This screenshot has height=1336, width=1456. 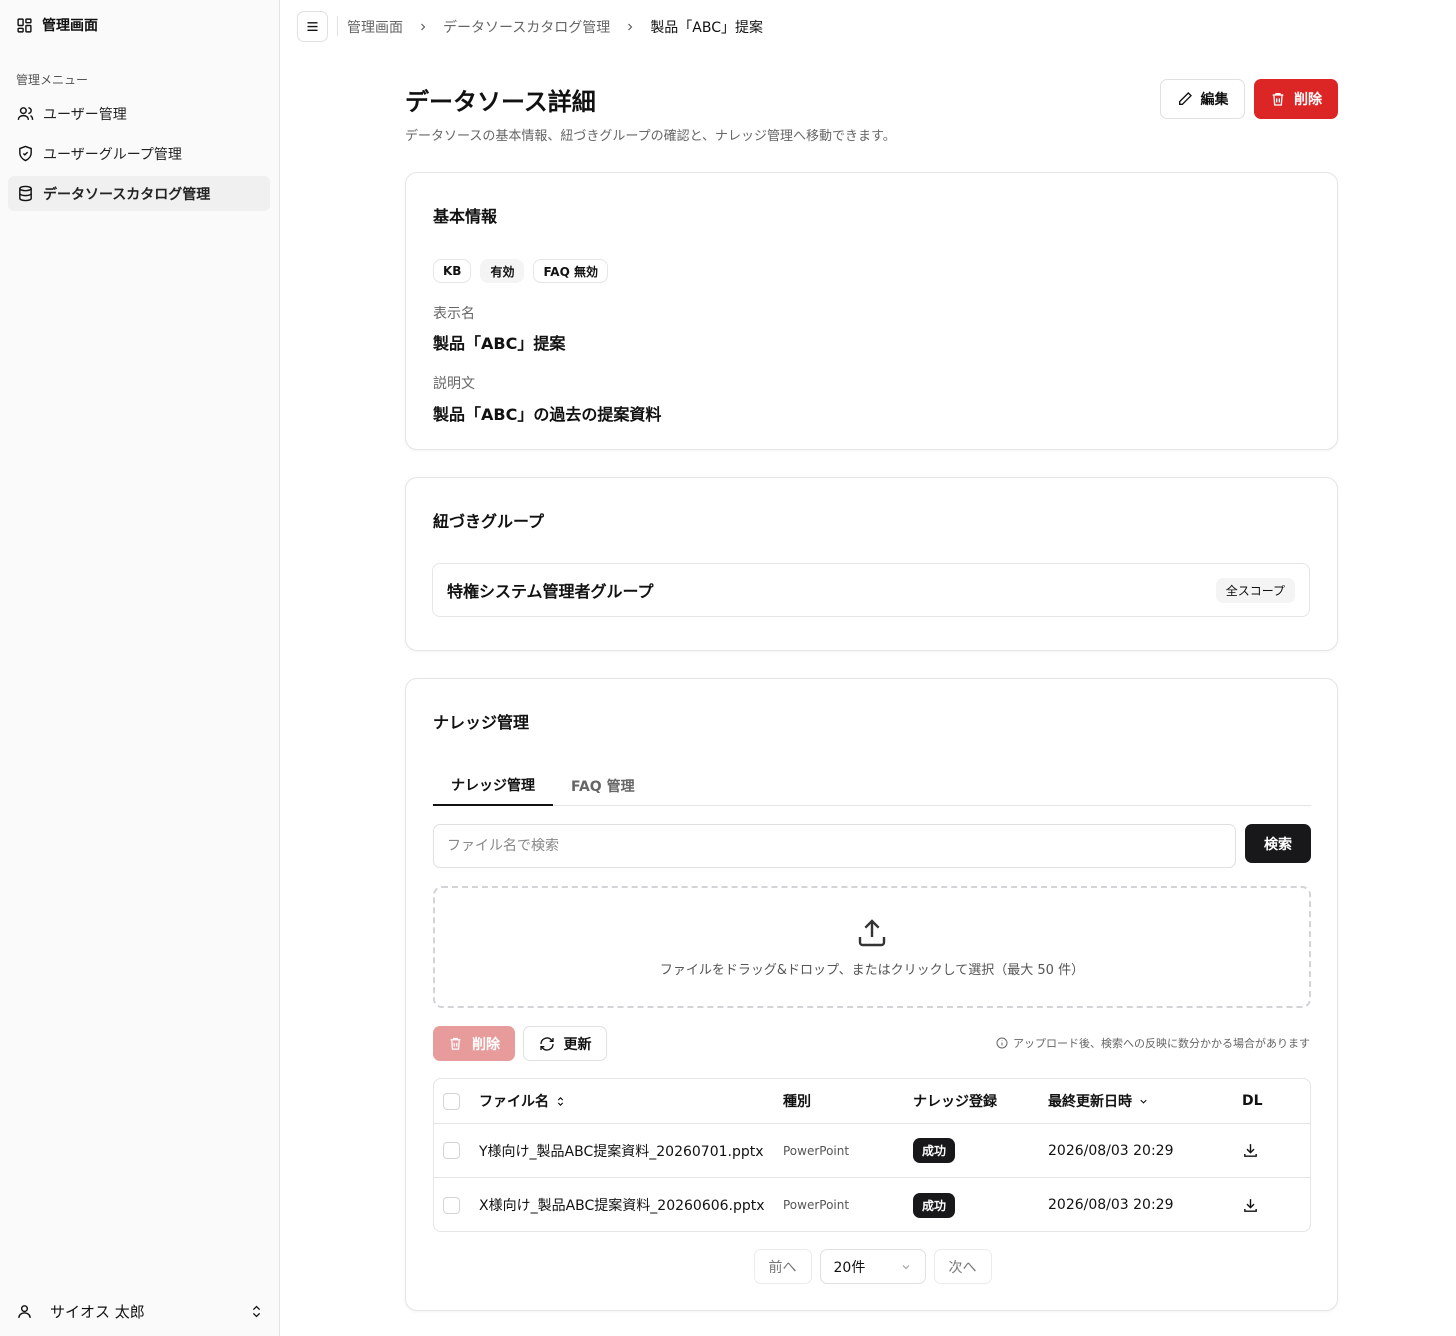 I want to click on file-name: Y様向け_製品ABC提案資料_20260701.pptx, so click(x=621, y=1151).